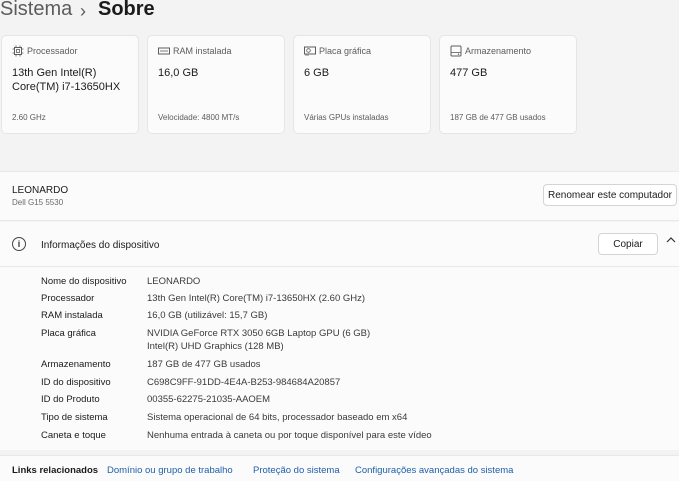  Describe the element at coordinates (18, 51) in the screenshot. I see `processor-icon` at that location.